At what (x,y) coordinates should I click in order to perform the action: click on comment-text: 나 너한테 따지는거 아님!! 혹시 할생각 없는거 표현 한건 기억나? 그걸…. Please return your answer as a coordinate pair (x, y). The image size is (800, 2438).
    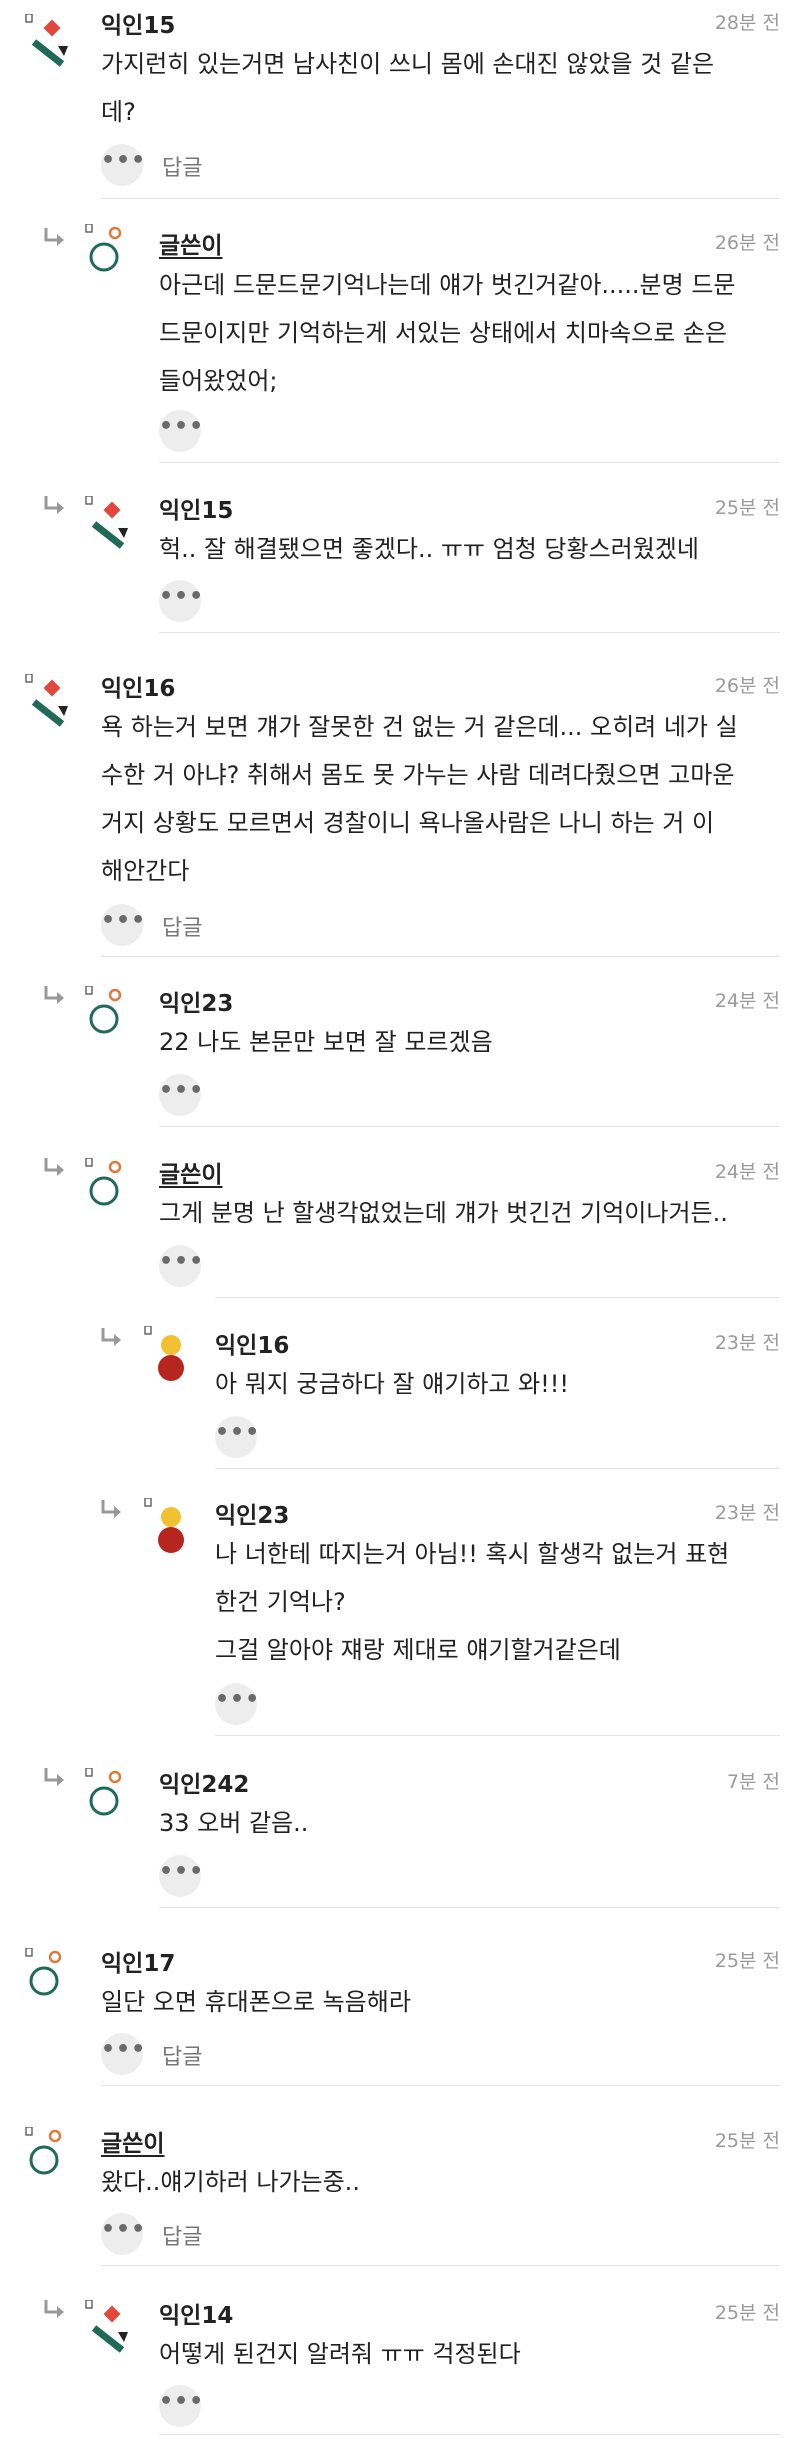
    Looking at the image, I should click on (472, 1602).